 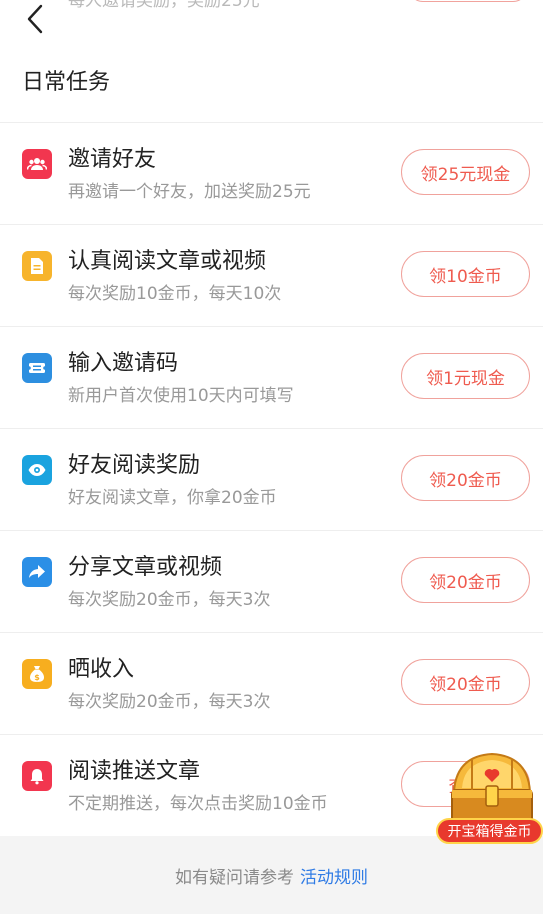 What do you see at coordinates (271, 174) in the screenshot?
I see `task-row-invite-friends: 邀请好友 再邀请一个好友，加送奖励25元 领25元现金` at bounding box center [271, 174].